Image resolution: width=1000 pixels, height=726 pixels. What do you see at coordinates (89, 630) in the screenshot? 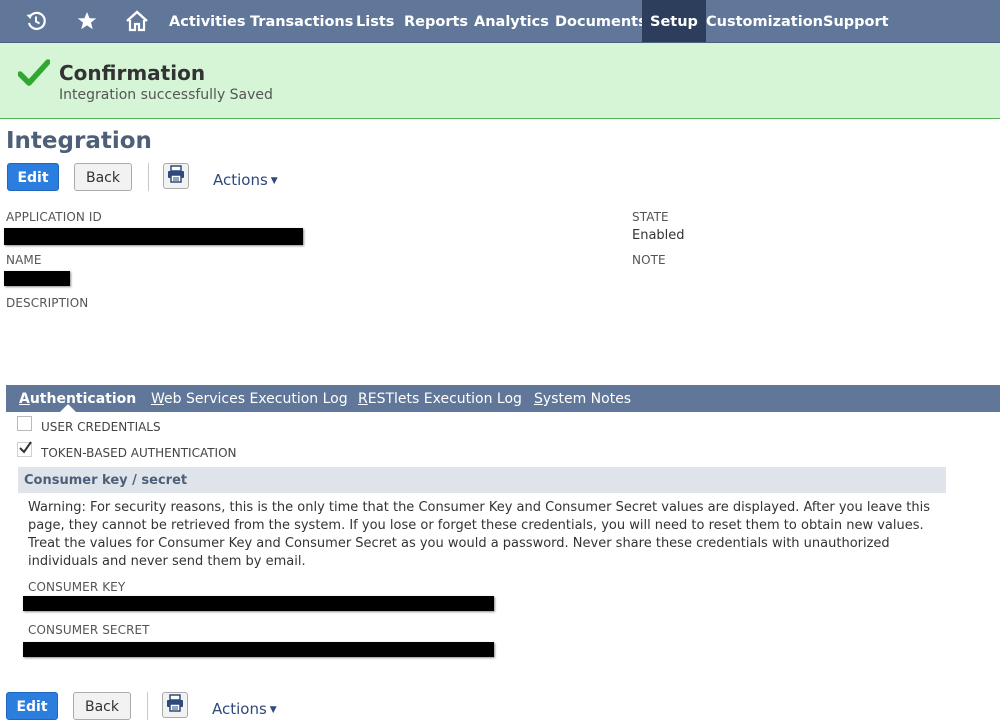
I see `consumer-secret-label: CONSUMER SECRET` at bounding box center [89, 630].